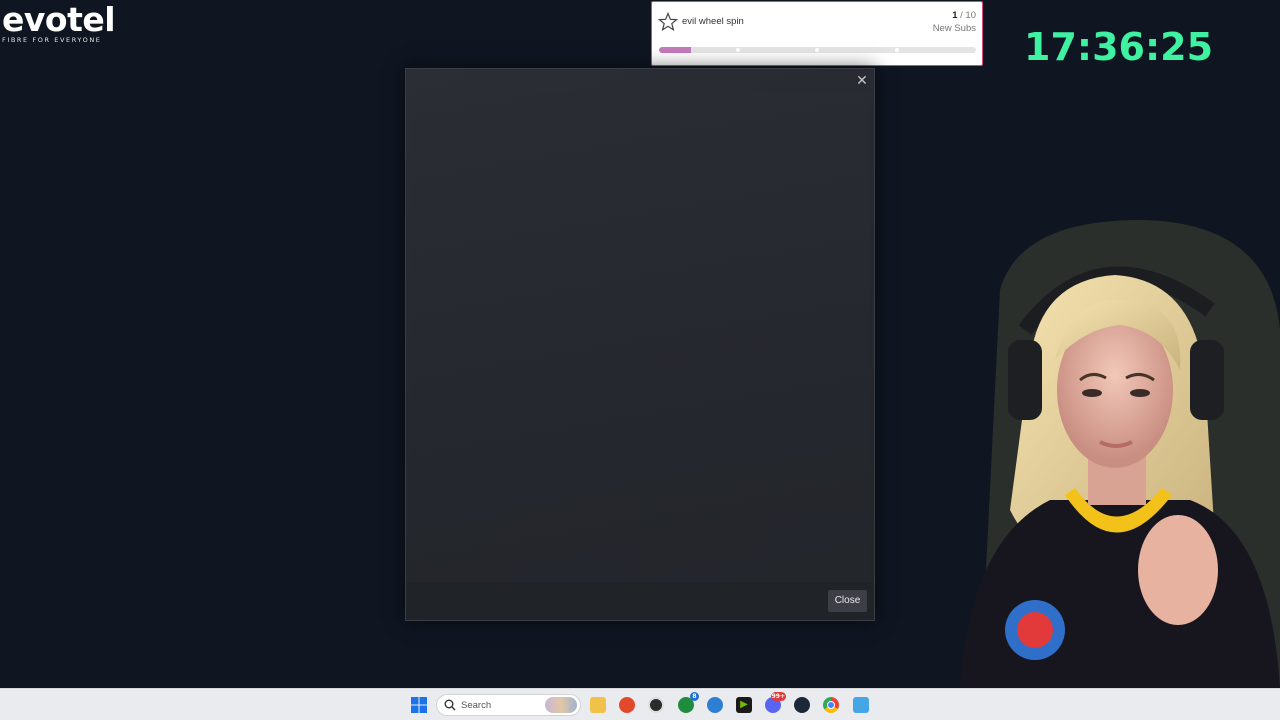 This screenshot has height=720, width=1280. Describe the element at coordinates (598, 705) in the screenshot. I see `file-explorer-icon` at that location.